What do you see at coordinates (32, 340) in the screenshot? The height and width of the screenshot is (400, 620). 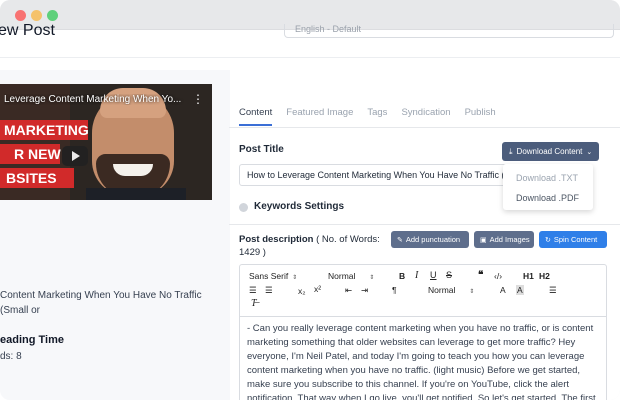 I see `reading-time-label: eading Time` at bounding box center [32, 340].